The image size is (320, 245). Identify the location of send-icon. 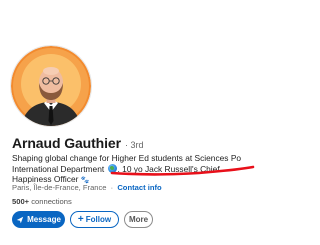
(20, 220).